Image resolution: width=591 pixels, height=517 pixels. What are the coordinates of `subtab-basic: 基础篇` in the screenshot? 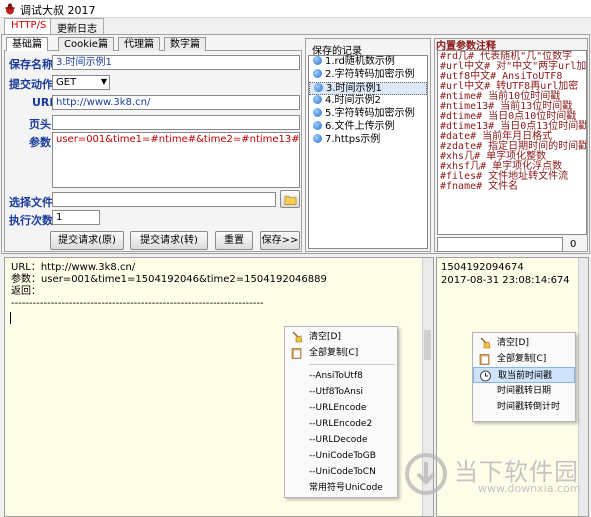 It's located at (27, 44).